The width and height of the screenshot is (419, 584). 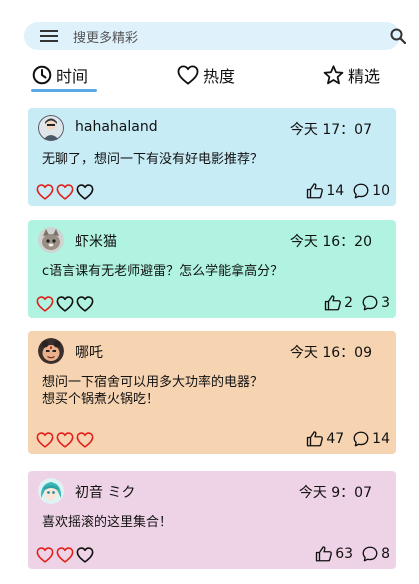 I want to click on tab-time: 时间, so click(x=60, y=75).